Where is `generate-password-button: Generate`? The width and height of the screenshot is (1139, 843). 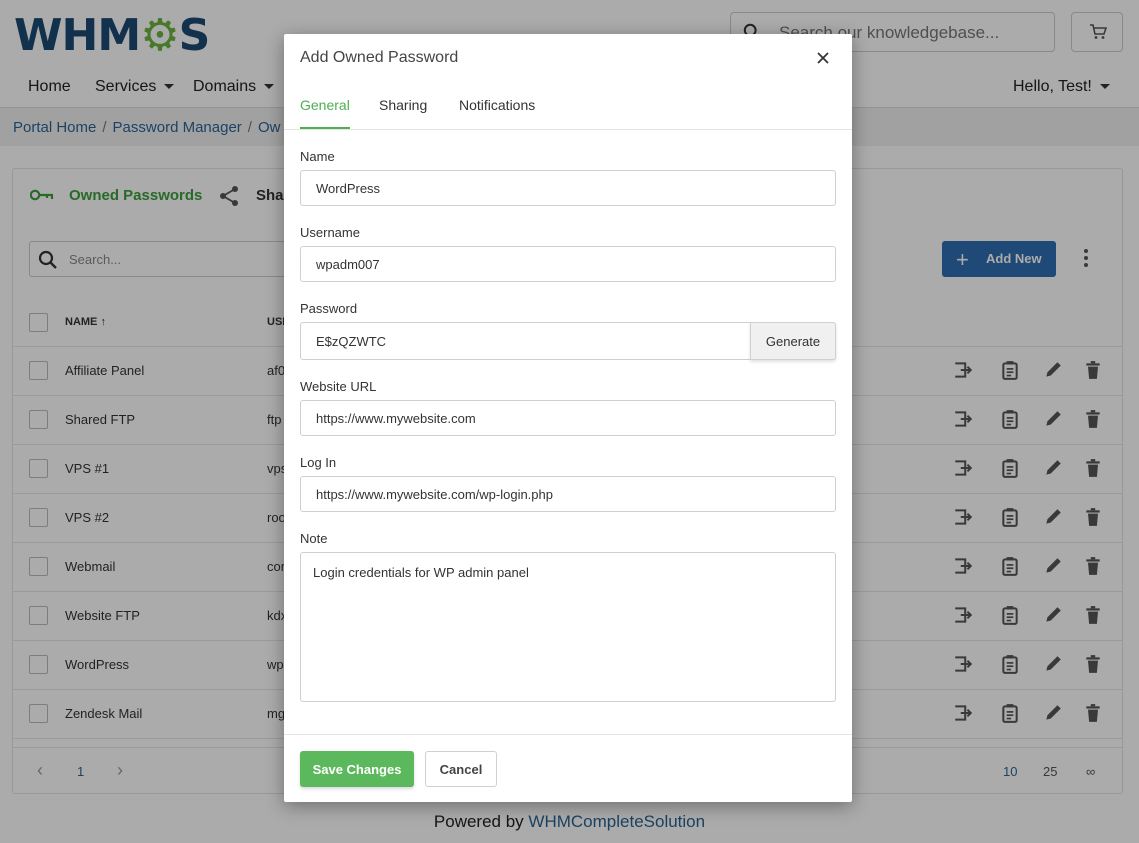 generate-password-button: Generate is located at coordinates (793, 341).